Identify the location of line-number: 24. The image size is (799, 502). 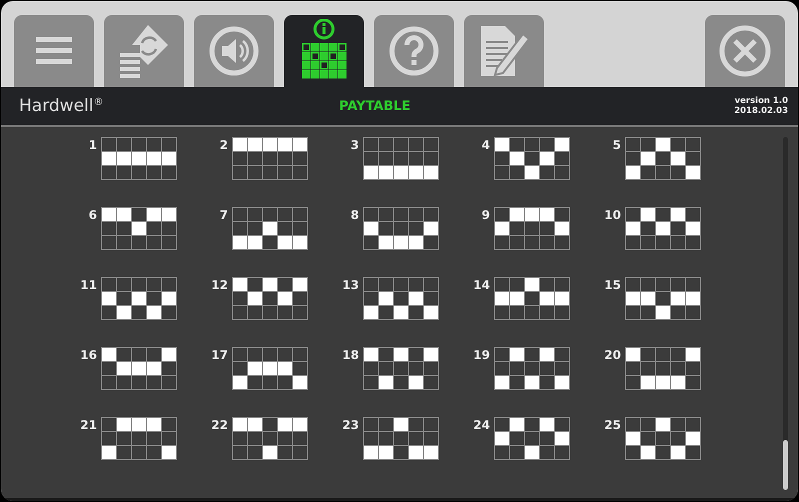
(481, 425).